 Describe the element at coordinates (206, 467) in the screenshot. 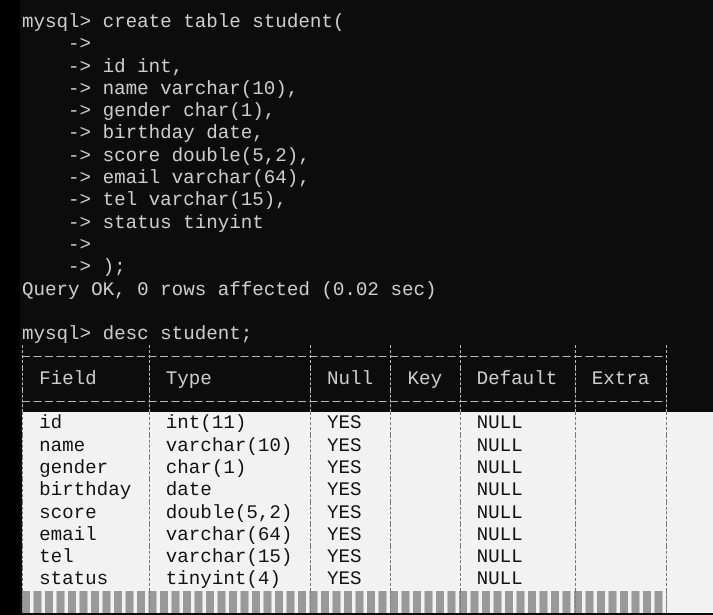

I see `table-cell: char(1)` at that location.